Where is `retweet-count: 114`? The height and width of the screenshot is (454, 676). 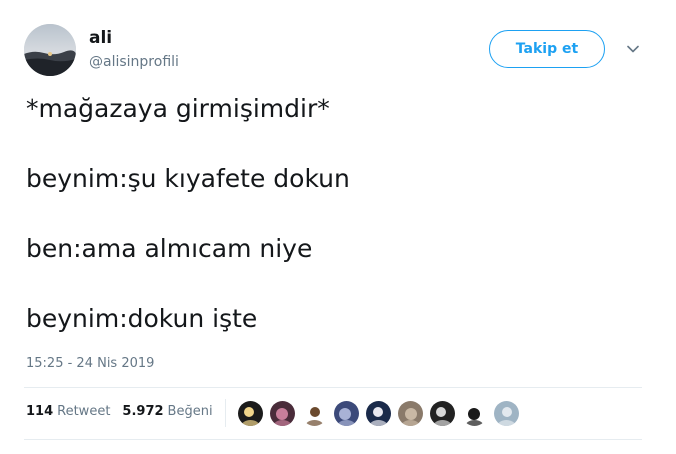
retweet-count: 114 is located at coordinates (40, 411).